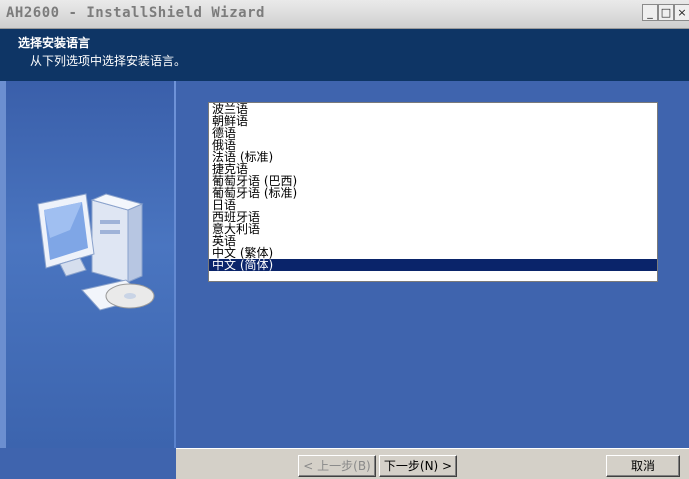 The image size is (689, 479). What do you see at coordinates (3, 264) in the screenshot?
I see `left-edge-strip` at bounding box center [3, 264].